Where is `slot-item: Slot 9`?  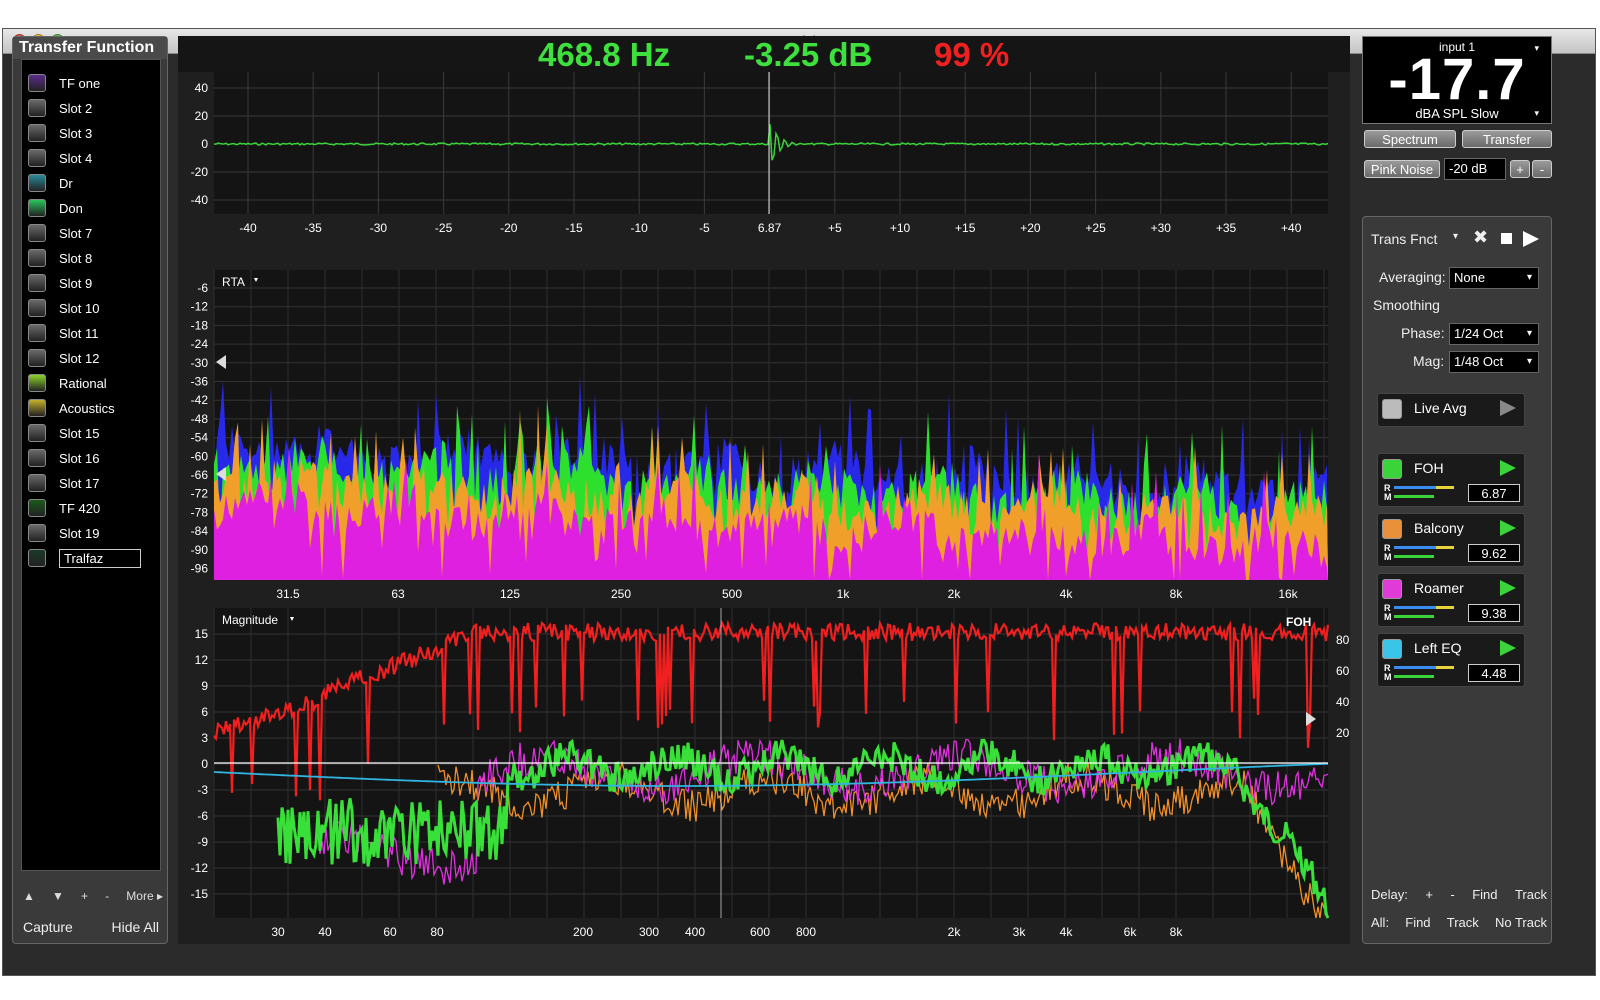
slot-item: Slot 9 is located at coordinates (60, 283).